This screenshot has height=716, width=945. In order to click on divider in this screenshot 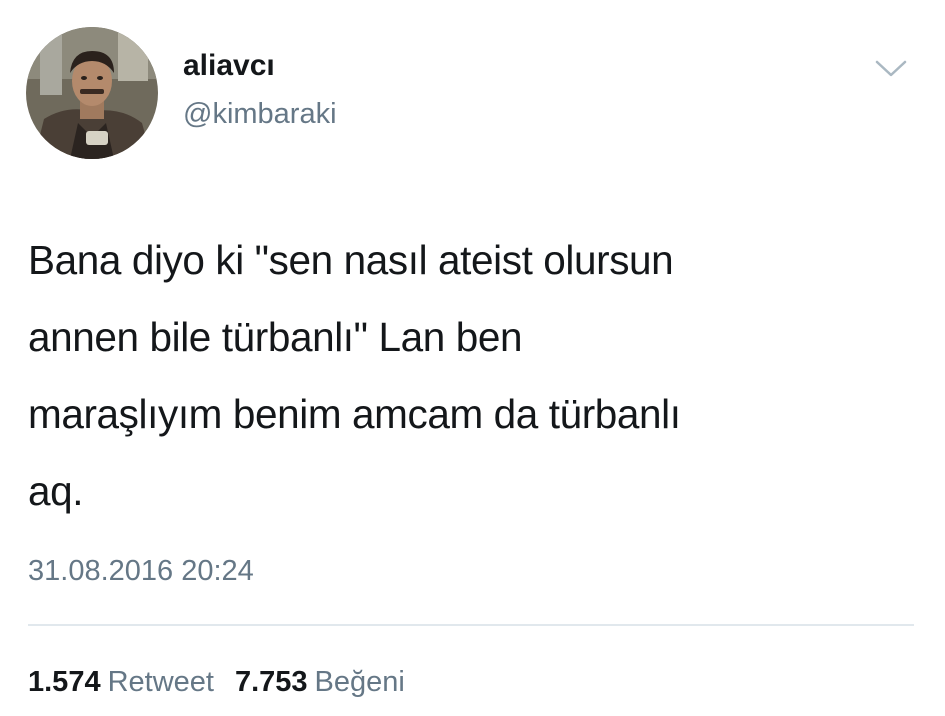, I will do `click(471, 625)`.